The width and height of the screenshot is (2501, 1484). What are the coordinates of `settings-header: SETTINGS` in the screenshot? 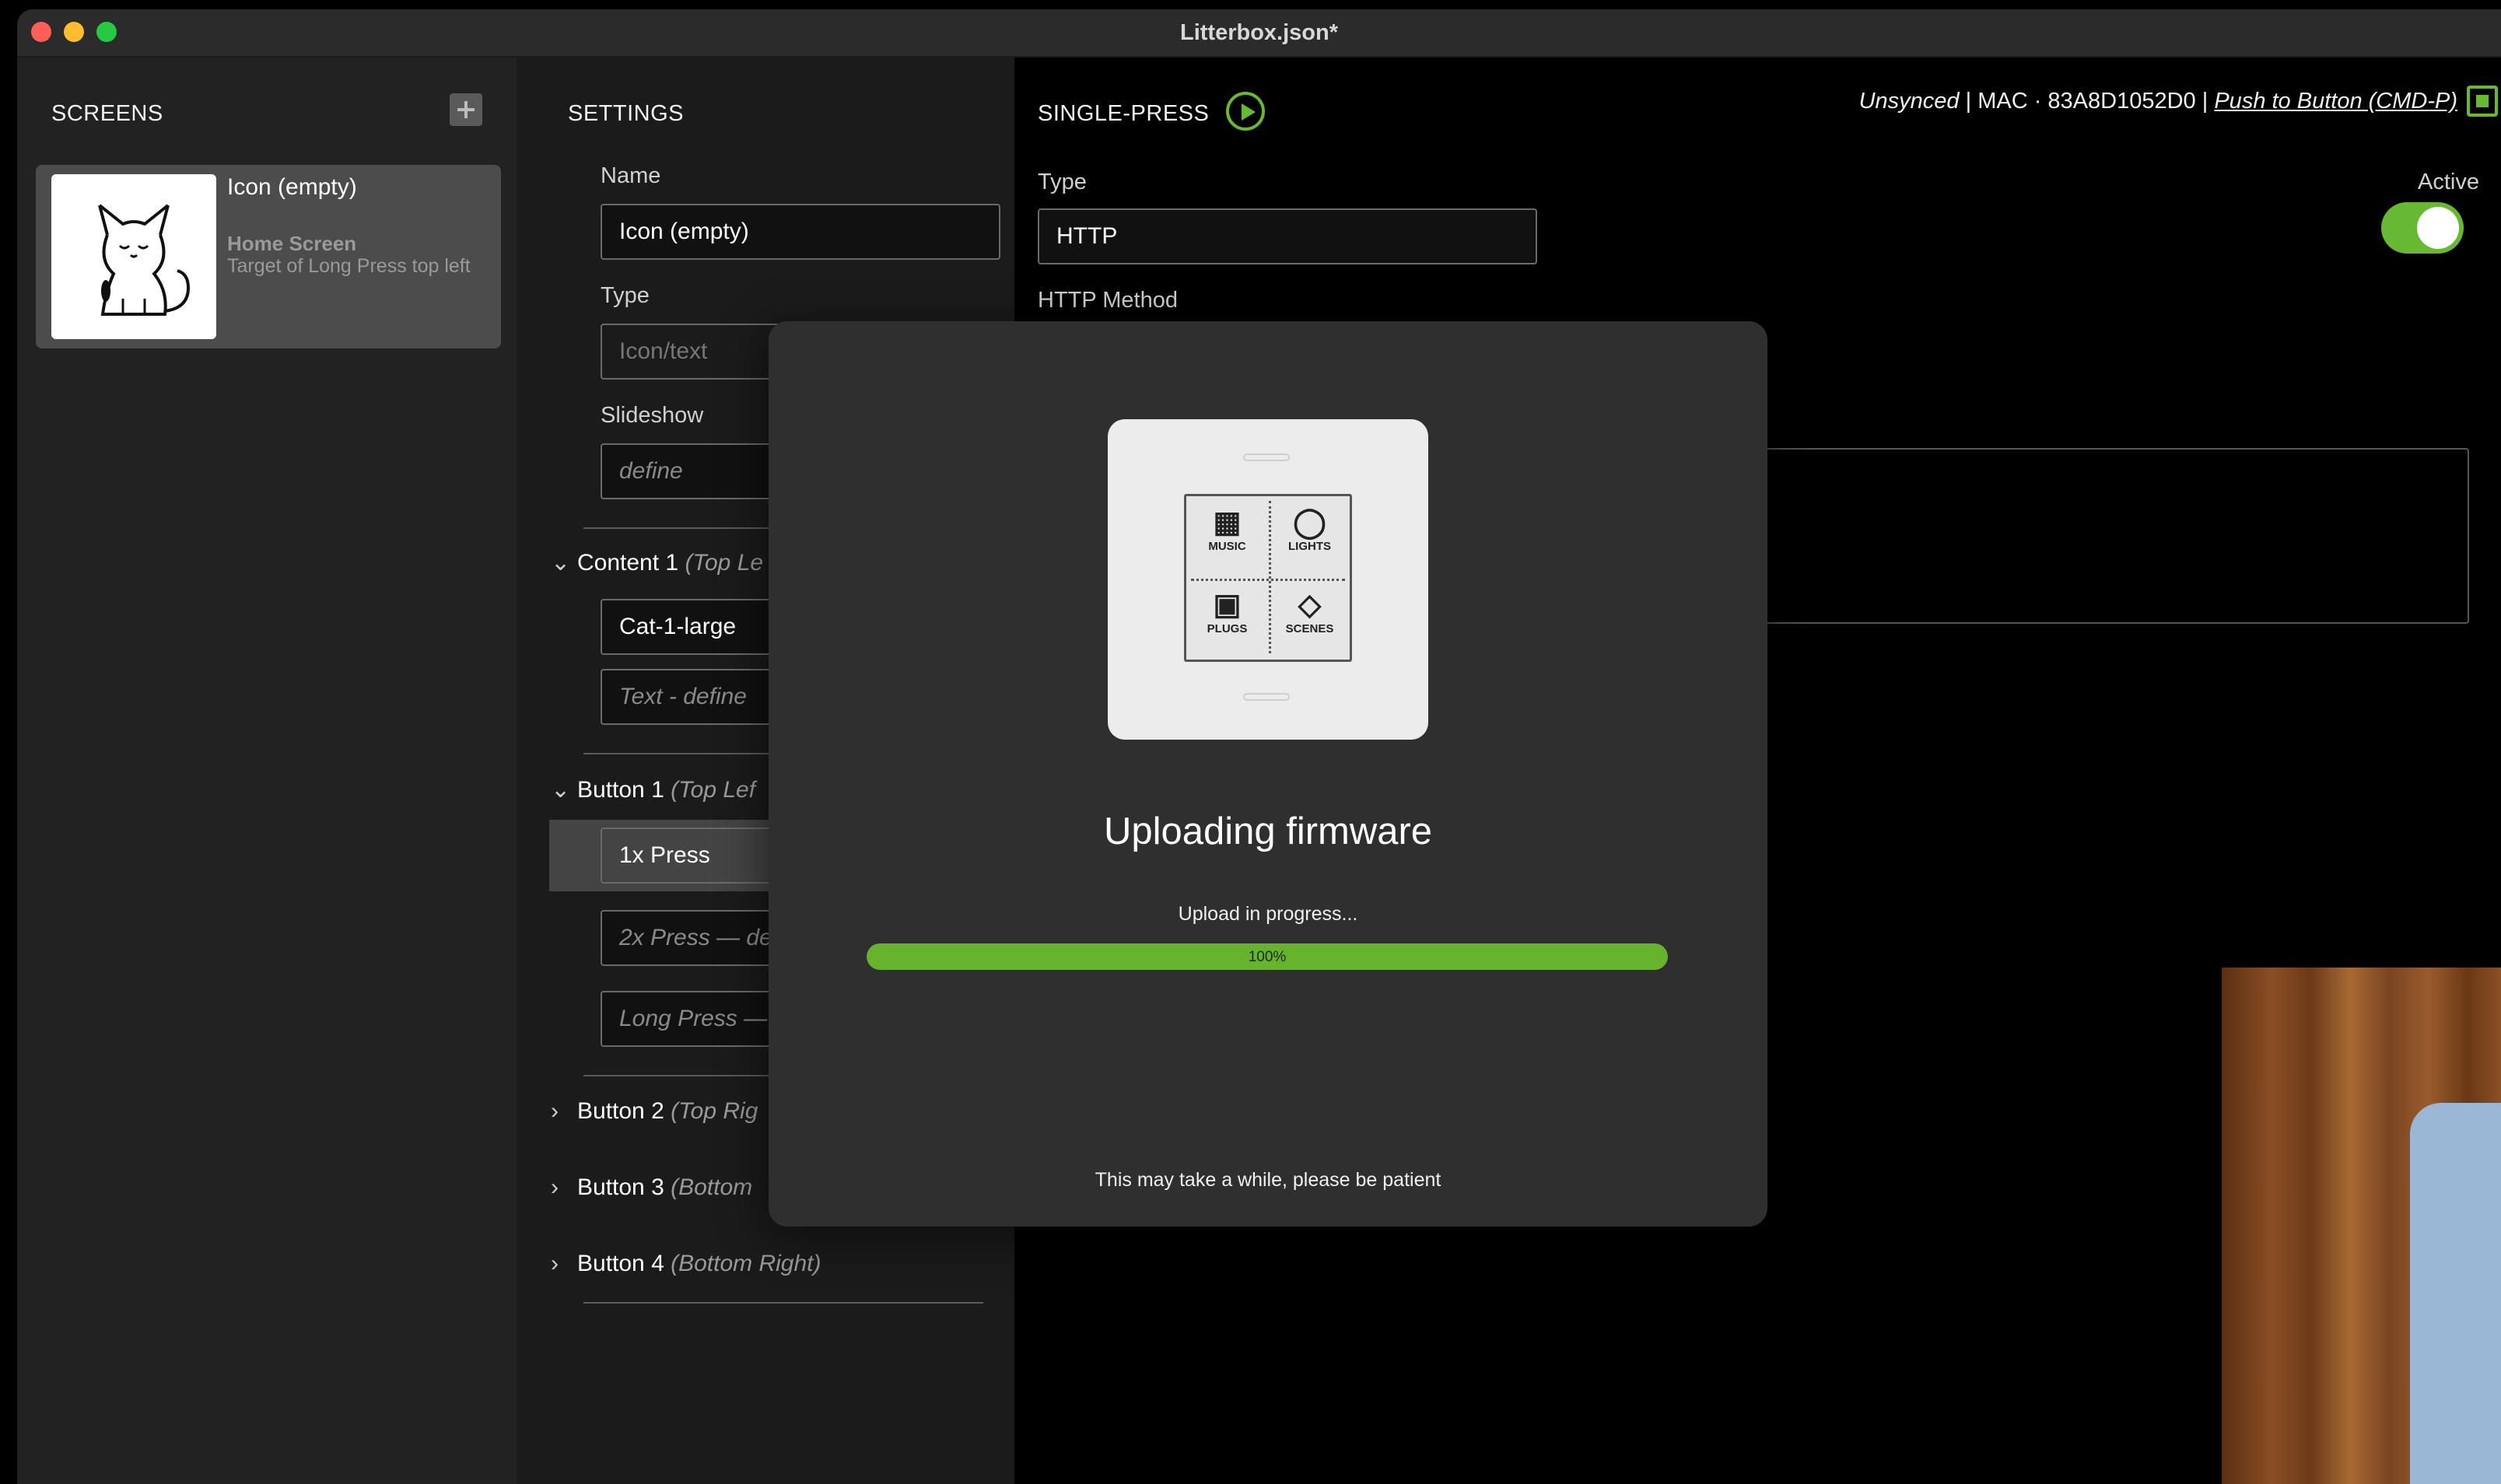 It's located at (627, 114).